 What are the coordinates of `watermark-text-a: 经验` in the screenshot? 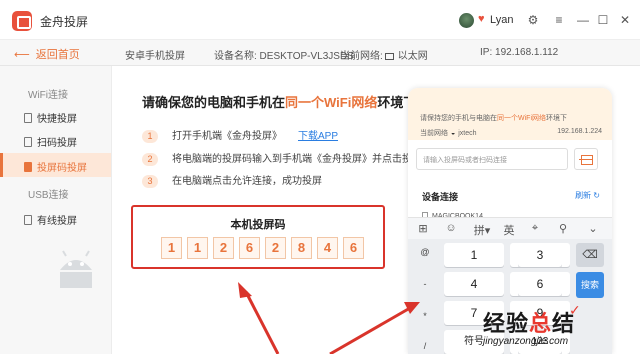 It's located at (506, 324).